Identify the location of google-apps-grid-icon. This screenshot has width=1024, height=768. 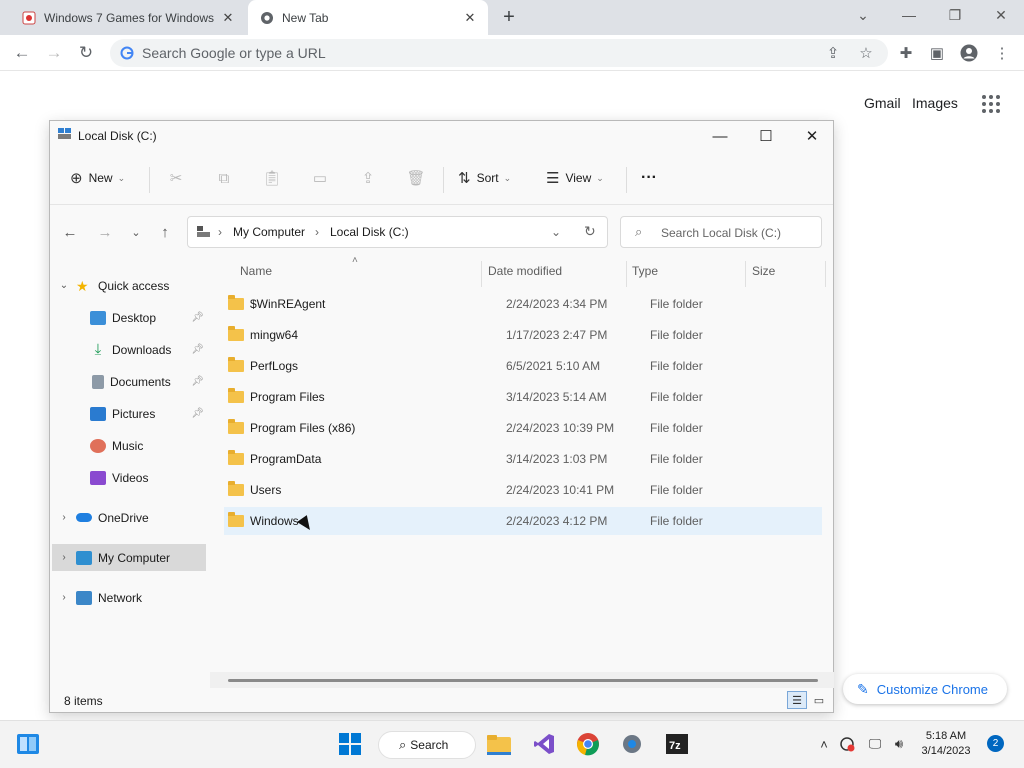
(991, 104).